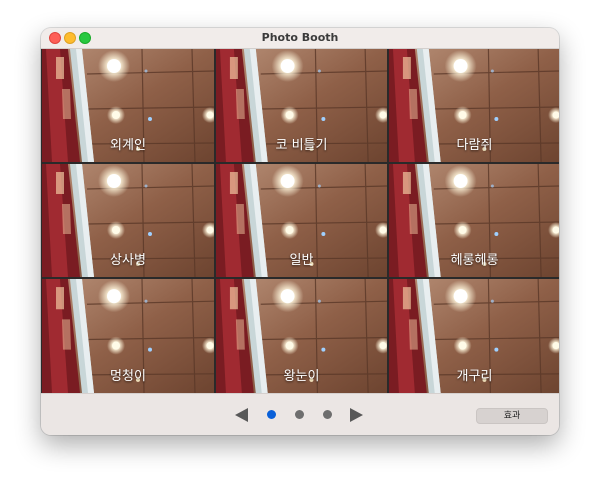 This screenshot has height=490, width=600. Describe the element at coordinates (474, 376) in the screenshot. I see `effect-label: 개구리` at that location.